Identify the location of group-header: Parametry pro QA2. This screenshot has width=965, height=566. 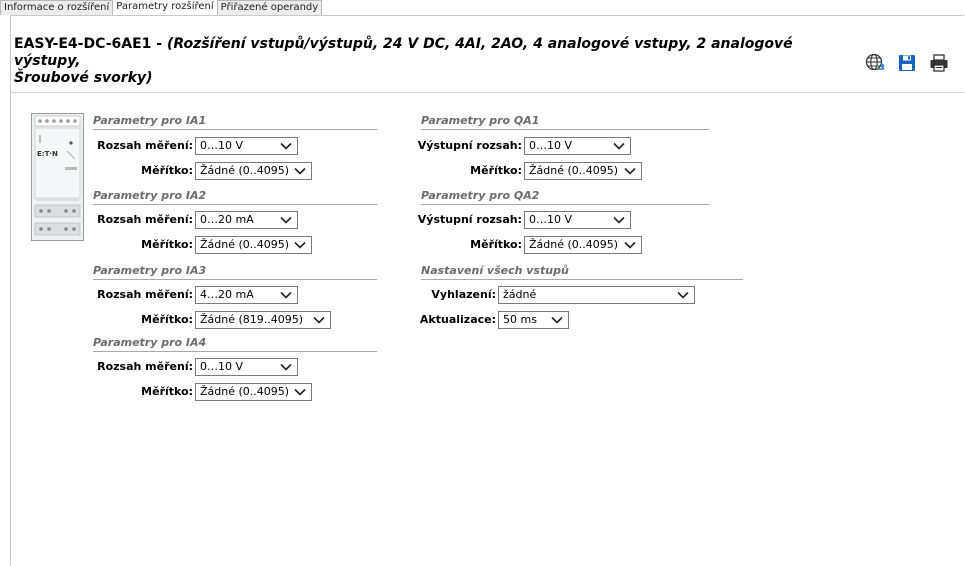
(565, 197).